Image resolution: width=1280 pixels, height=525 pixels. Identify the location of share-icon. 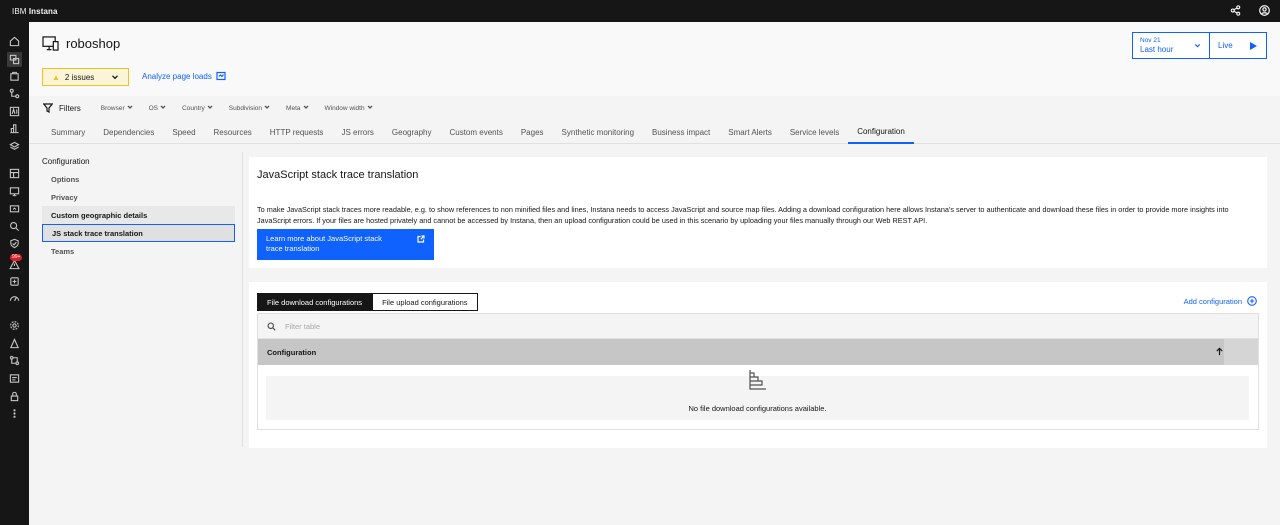
(1235, 11).